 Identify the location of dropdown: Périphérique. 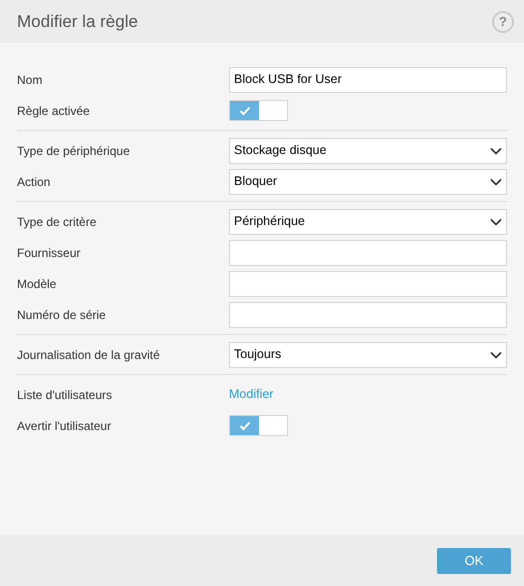
(368, 221).